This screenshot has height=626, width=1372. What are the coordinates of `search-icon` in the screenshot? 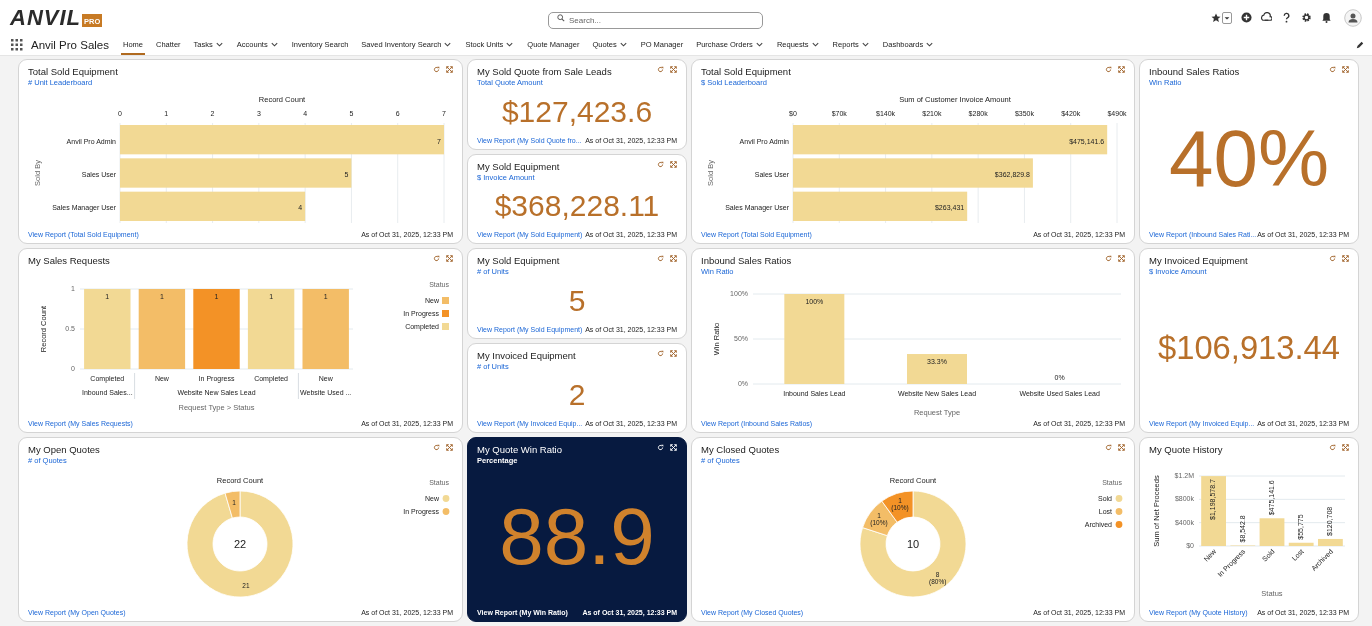 It's located at (561, 17).